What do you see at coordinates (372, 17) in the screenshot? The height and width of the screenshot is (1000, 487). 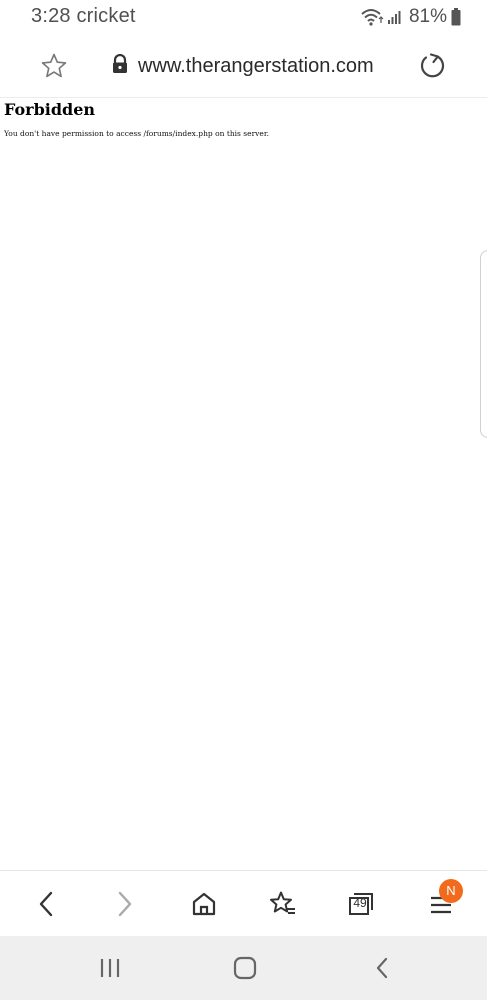 I see `wifi-icon` at bounding box center [372, 17].